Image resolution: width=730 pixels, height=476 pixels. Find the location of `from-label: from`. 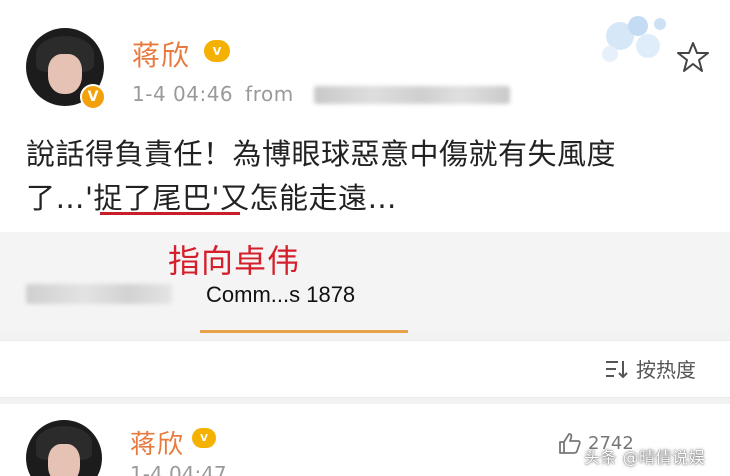

from-label: from is located at coordinates (269, 94).